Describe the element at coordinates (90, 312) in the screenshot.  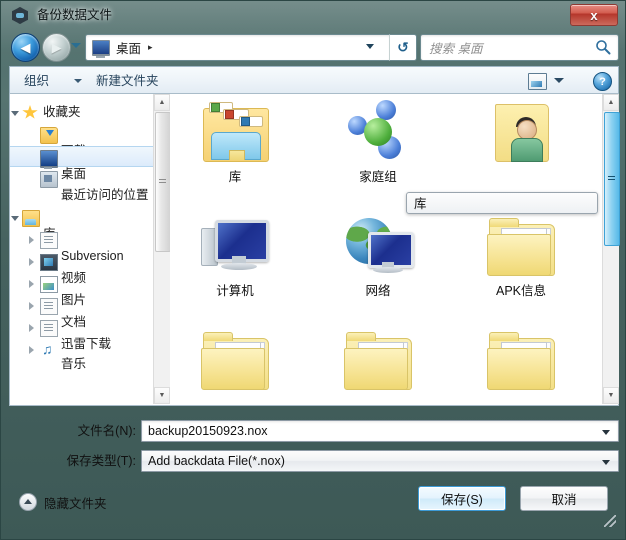
I see `sidebar-item-文档: 文档` at that location.